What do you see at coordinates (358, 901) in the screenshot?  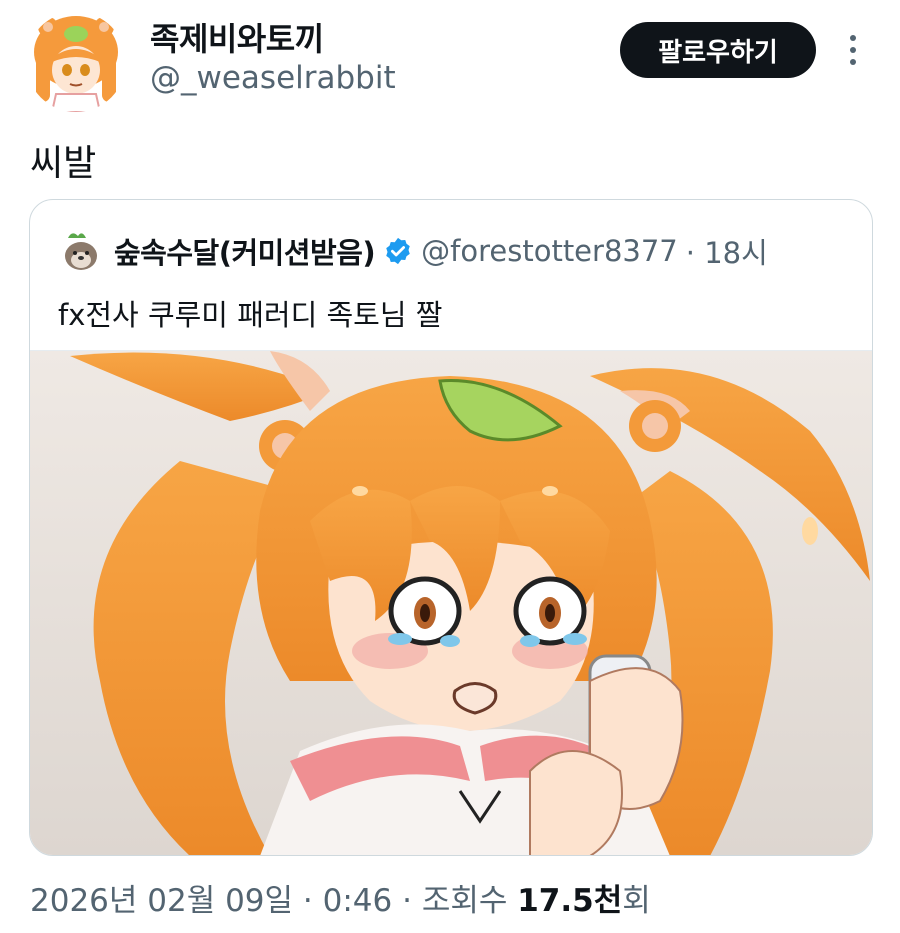 I see `tweet-time: 0:46` at bounding box center [358, 901].